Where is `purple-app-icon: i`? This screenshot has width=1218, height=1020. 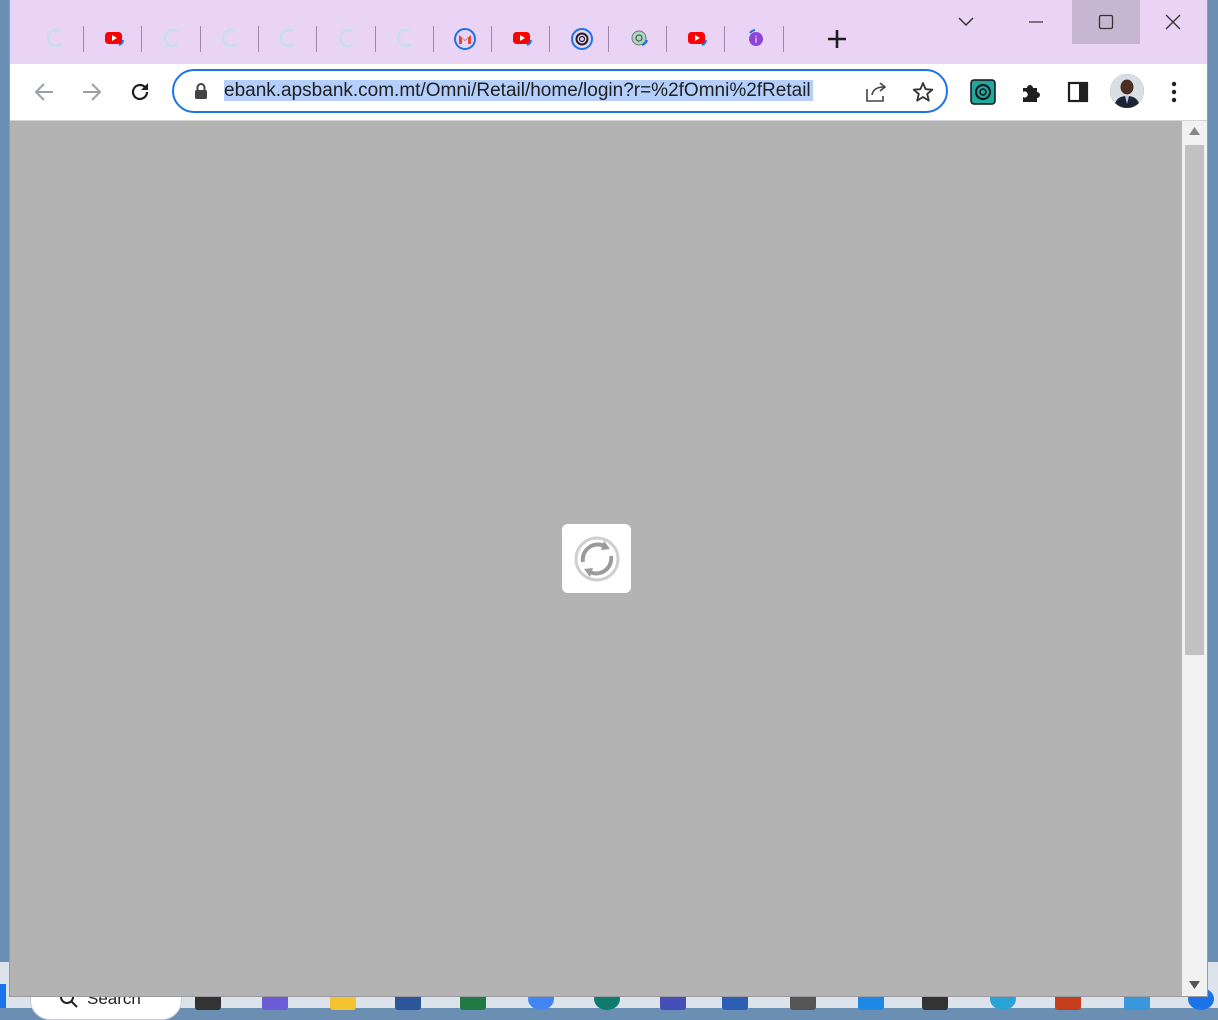 purple-app-icon: i is located at coordinates (756, 38).